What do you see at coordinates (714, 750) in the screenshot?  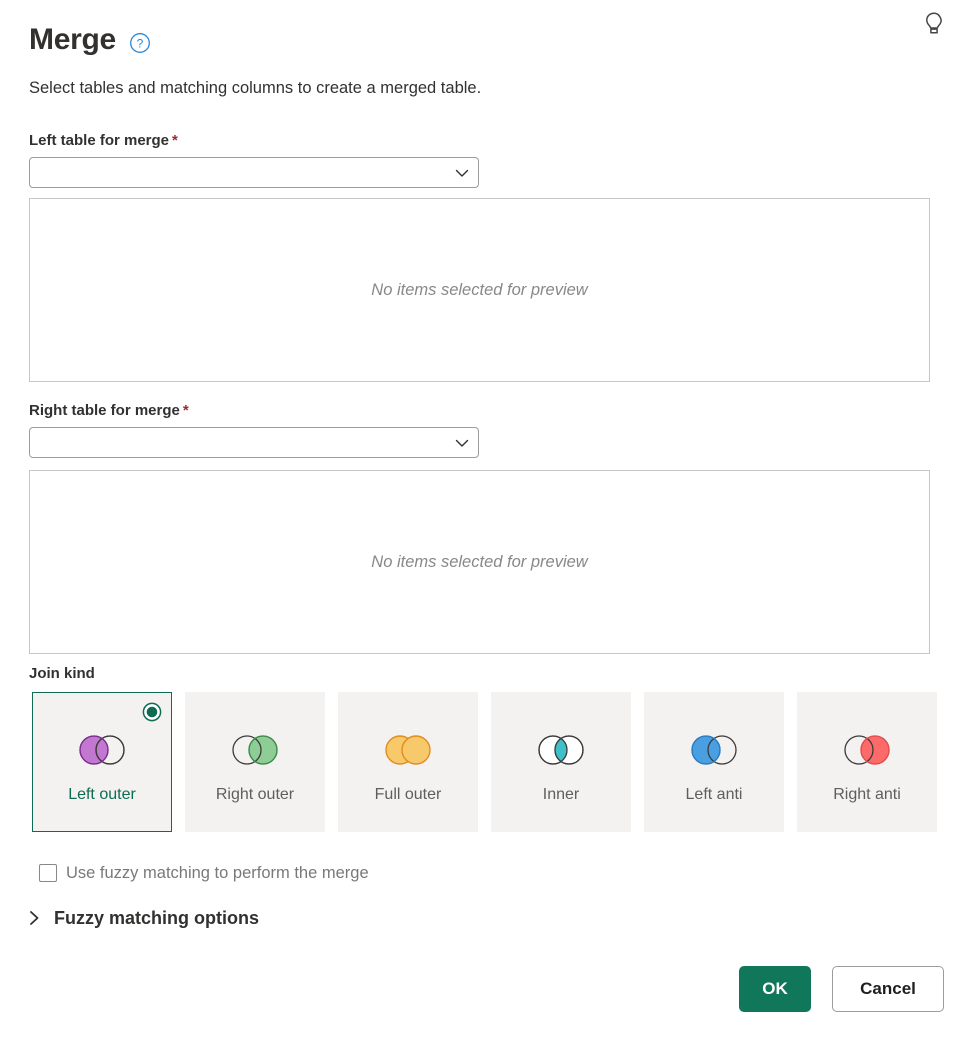 I see `venn-left-anti-icon` at bounding box center [714, 750].